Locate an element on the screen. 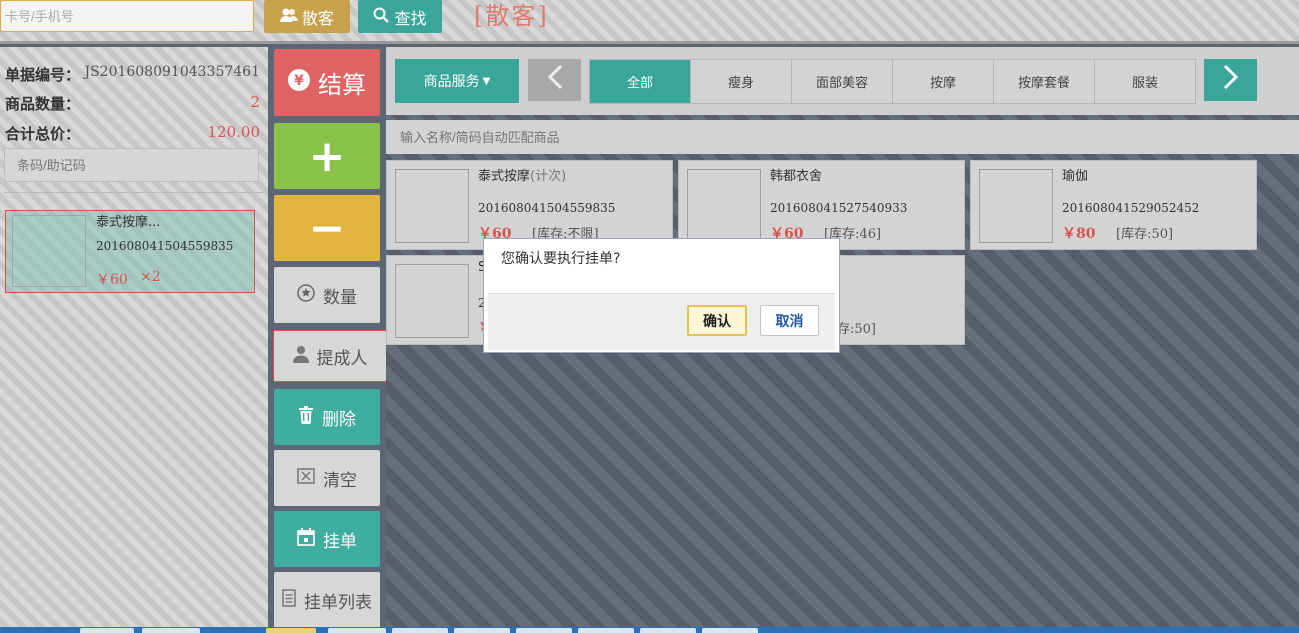  walkin-customer-button: 散客 is located at coordinates (307, 16).